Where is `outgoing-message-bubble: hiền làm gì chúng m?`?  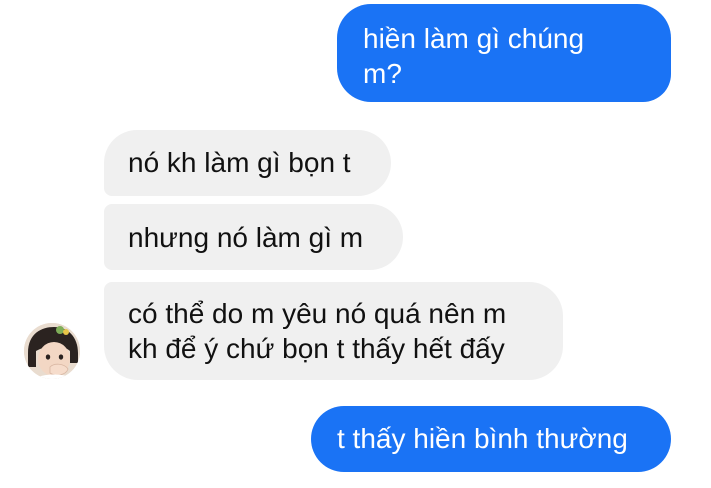 outgoing-message-bubble: hiền làm gì chúng m? is located at coordinates (504, 53).